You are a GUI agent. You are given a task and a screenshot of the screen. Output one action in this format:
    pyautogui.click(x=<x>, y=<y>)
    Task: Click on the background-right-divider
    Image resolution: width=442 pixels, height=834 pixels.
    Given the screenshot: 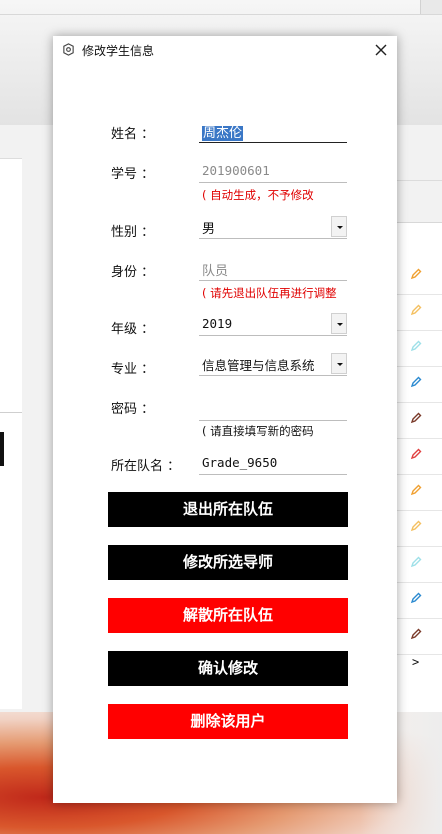 What is the action you would take?
    pyautogui.click(x=419, y=180)
    